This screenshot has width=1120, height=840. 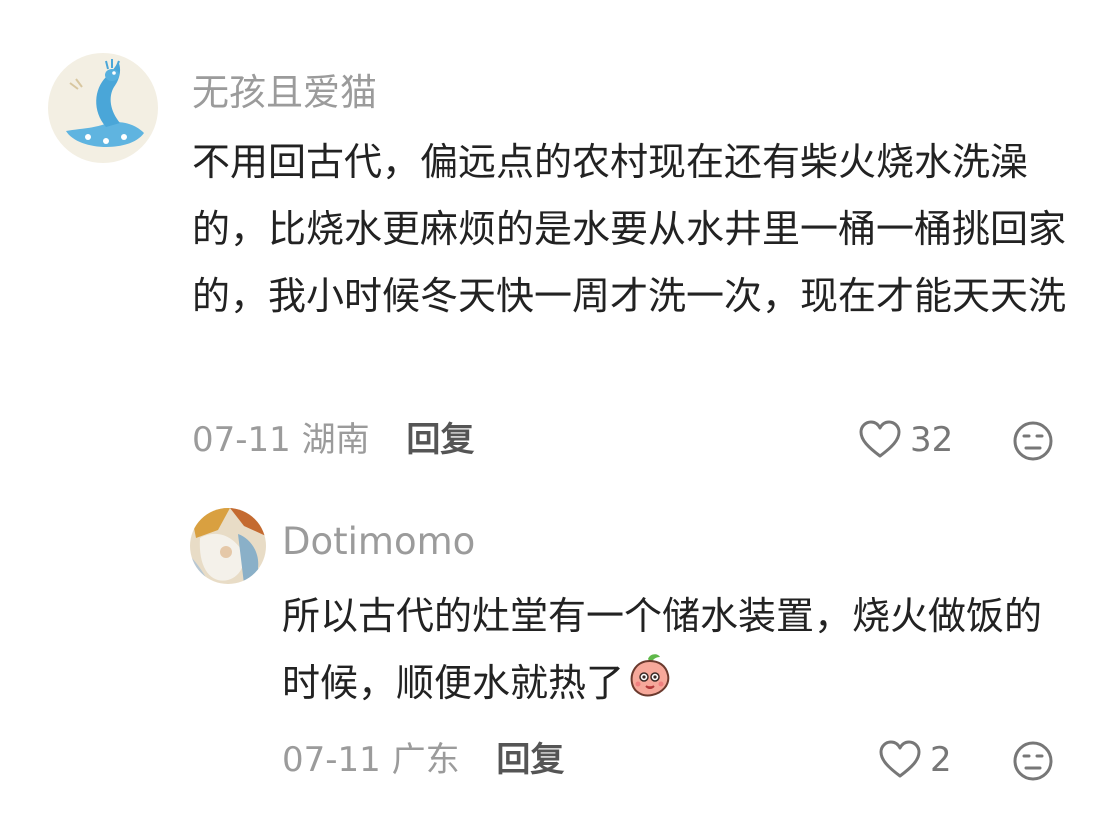 What do you see at coordinates (378, 541) in the screenshot?
I see `reply-username: Dotimomo` at bounding box center [378, 541].